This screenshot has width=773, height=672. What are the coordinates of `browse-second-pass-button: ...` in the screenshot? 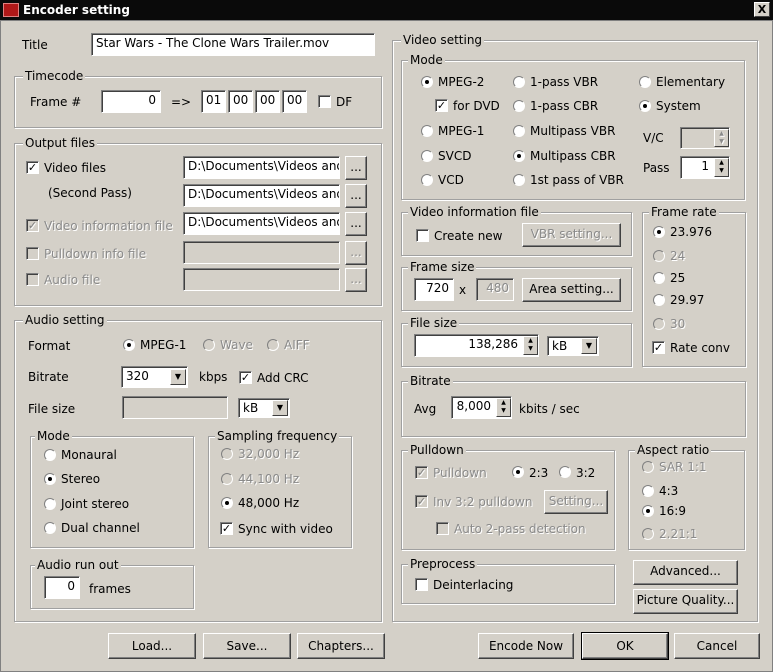 It's located at (356, 196).